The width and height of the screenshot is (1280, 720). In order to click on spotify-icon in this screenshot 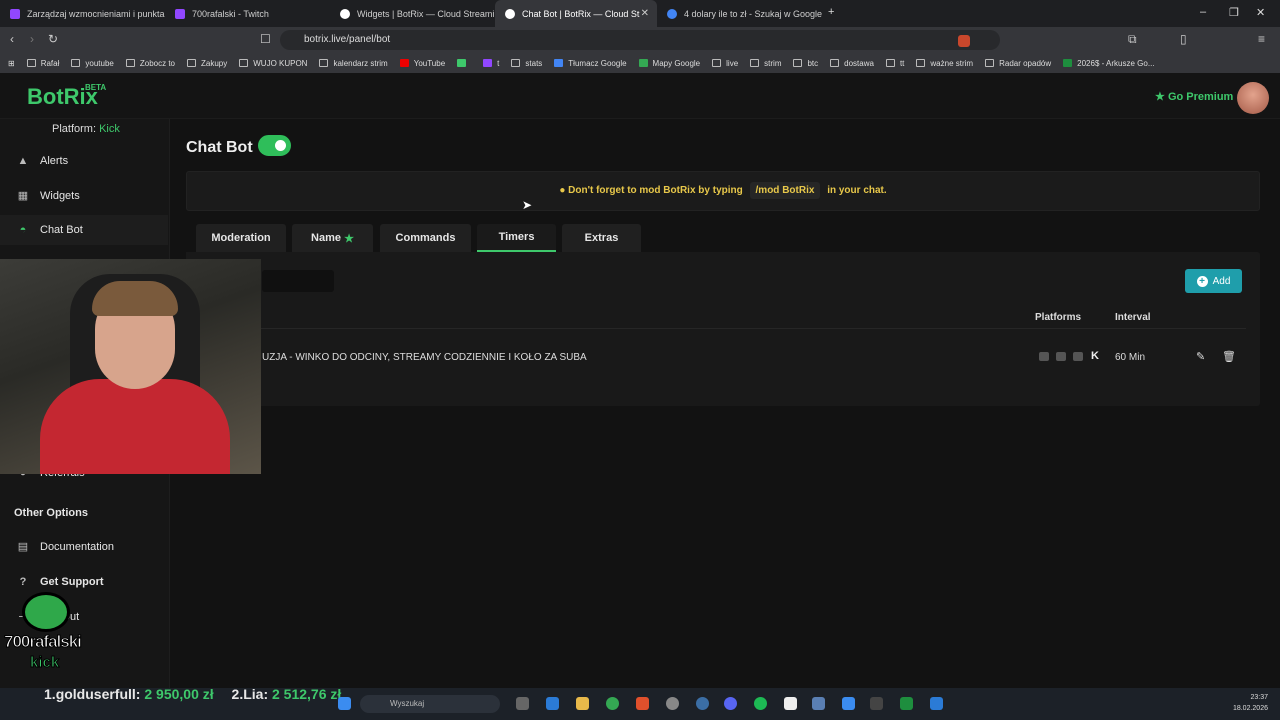, I will do `click(760, 703)`.